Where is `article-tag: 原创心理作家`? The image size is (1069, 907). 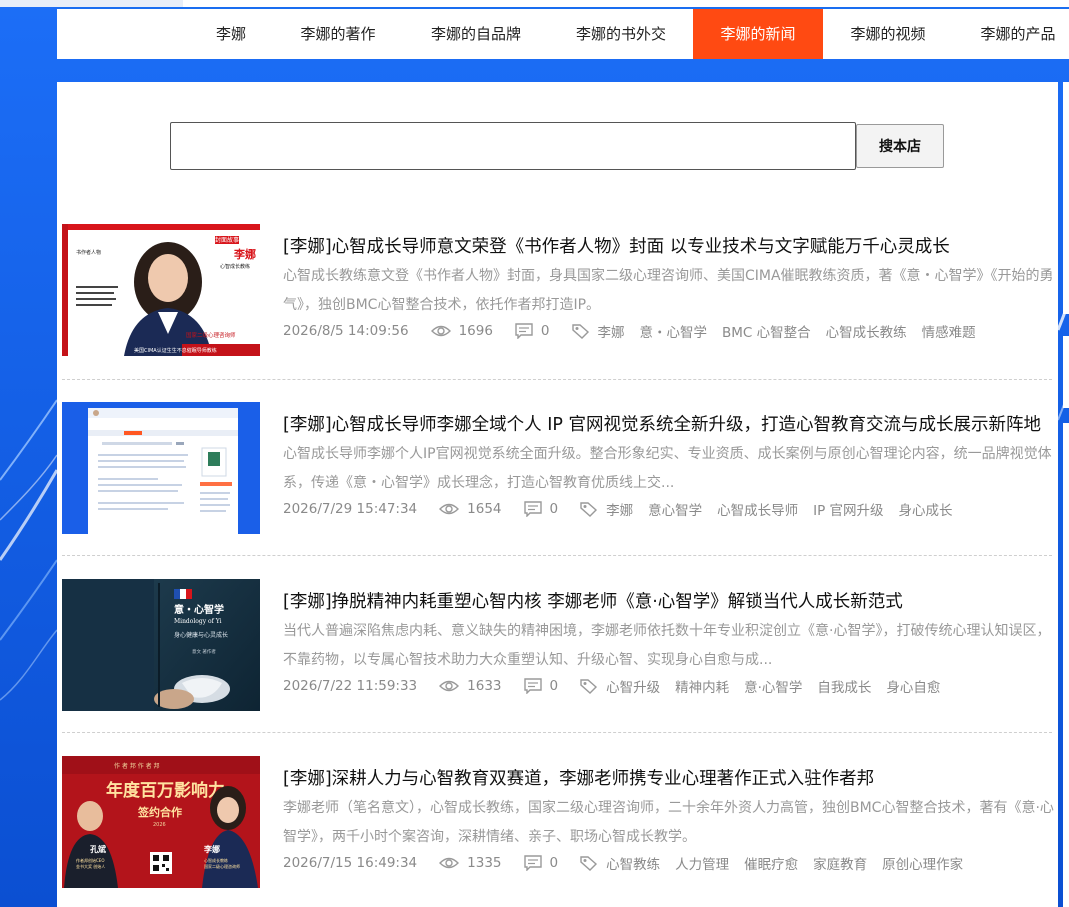
article-tag: 原创心理作家 is located at coordinates (922, 863).